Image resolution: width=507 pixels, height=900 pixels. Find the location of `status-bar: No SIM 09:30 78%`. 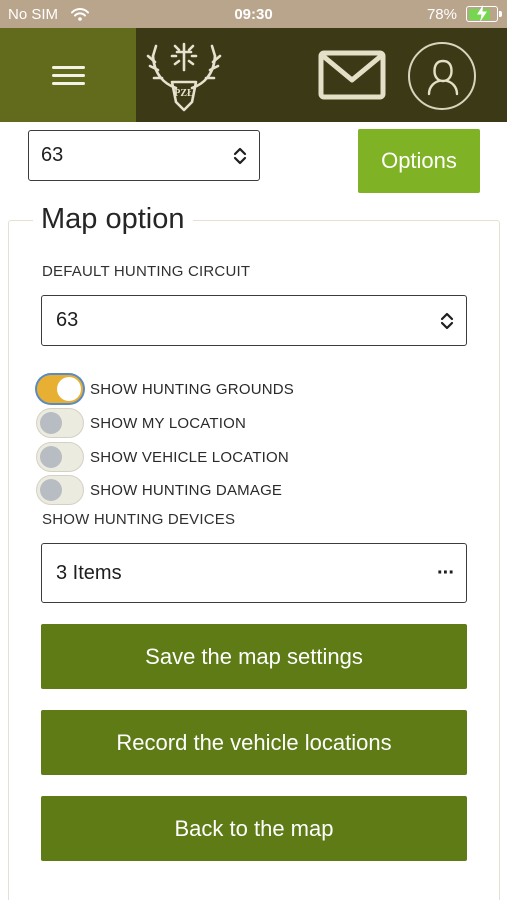

status-bar: No SIM 09:30 78% is located at coordinates (253, 14).